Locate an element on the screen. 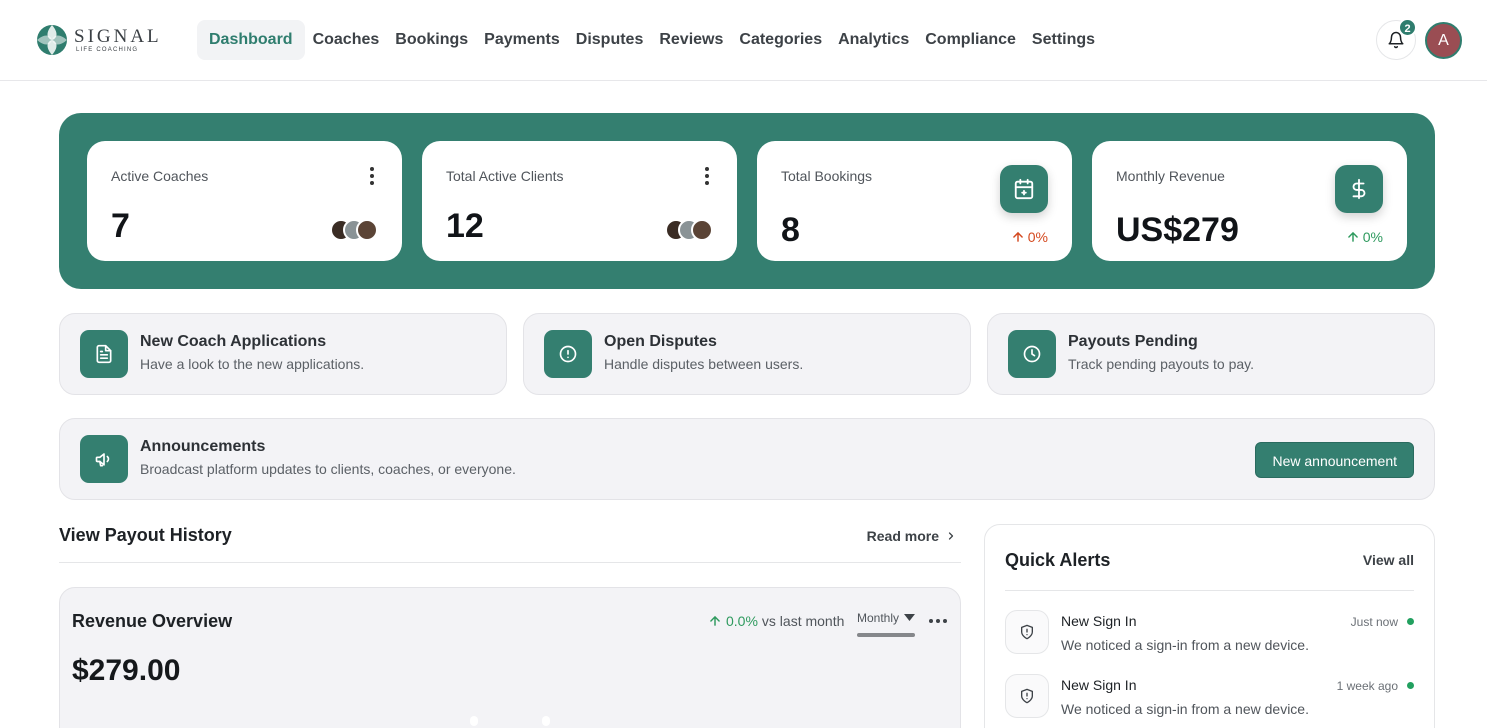 Image resolution: width=1487 pixels, height=728 pixels. caret-down-icon is located at coordinates (909, 617).